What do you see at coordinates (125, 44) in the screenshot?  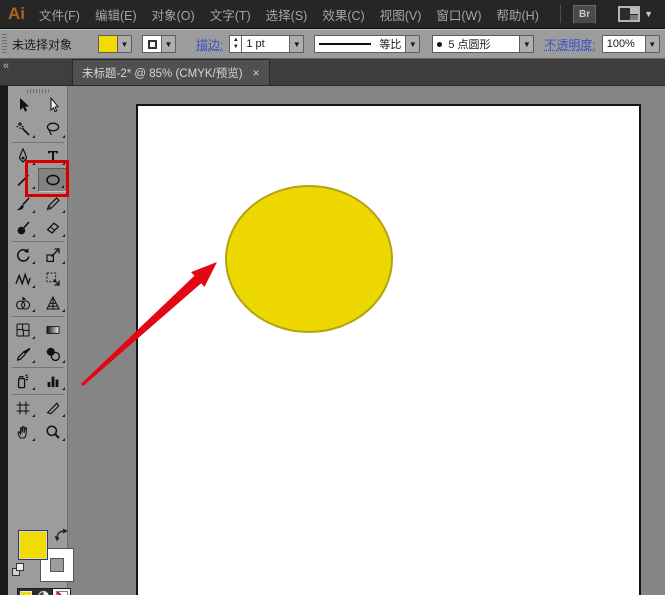 I see `fill-dropdown-button: ▼` at bounding box center [125, 44].